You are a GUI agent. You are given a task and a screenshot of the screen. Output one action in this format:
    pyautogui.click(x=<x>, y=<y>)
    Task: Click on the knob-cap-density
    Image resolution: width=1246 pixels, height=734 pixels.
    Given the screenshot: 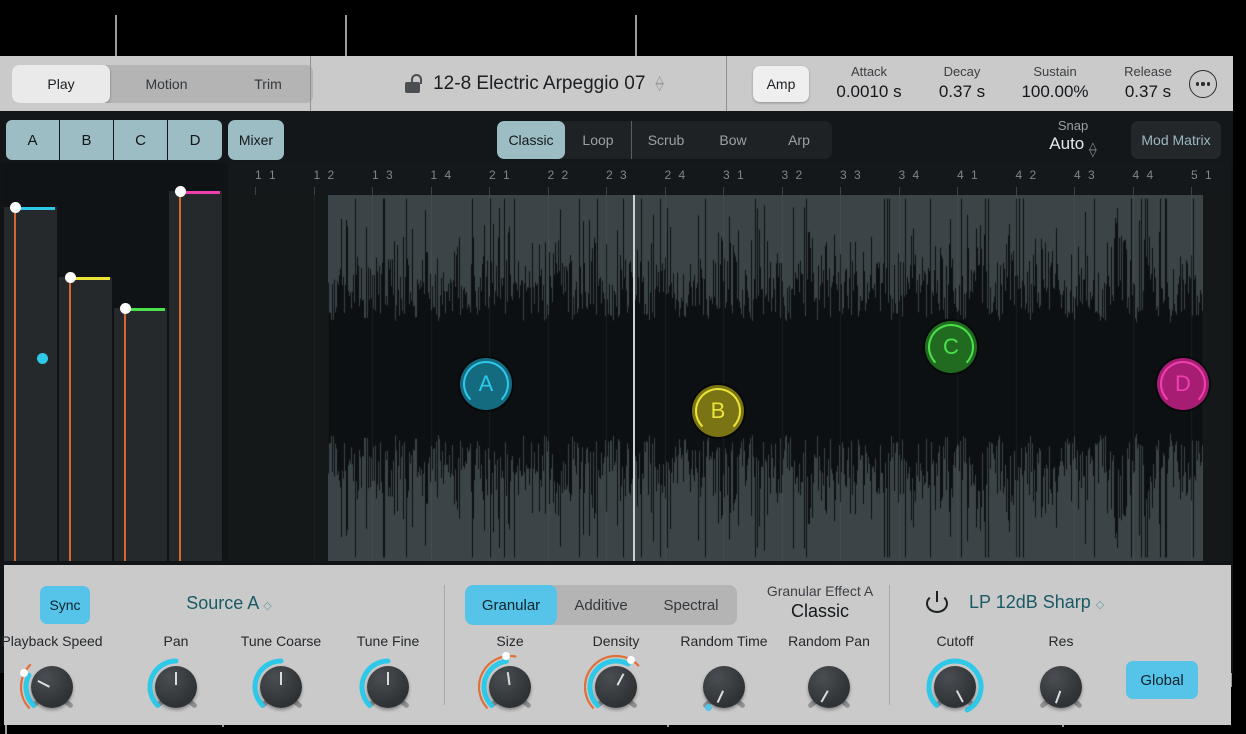 What is the action you would take?
    pyautogui.click(x=616, y=687)
    